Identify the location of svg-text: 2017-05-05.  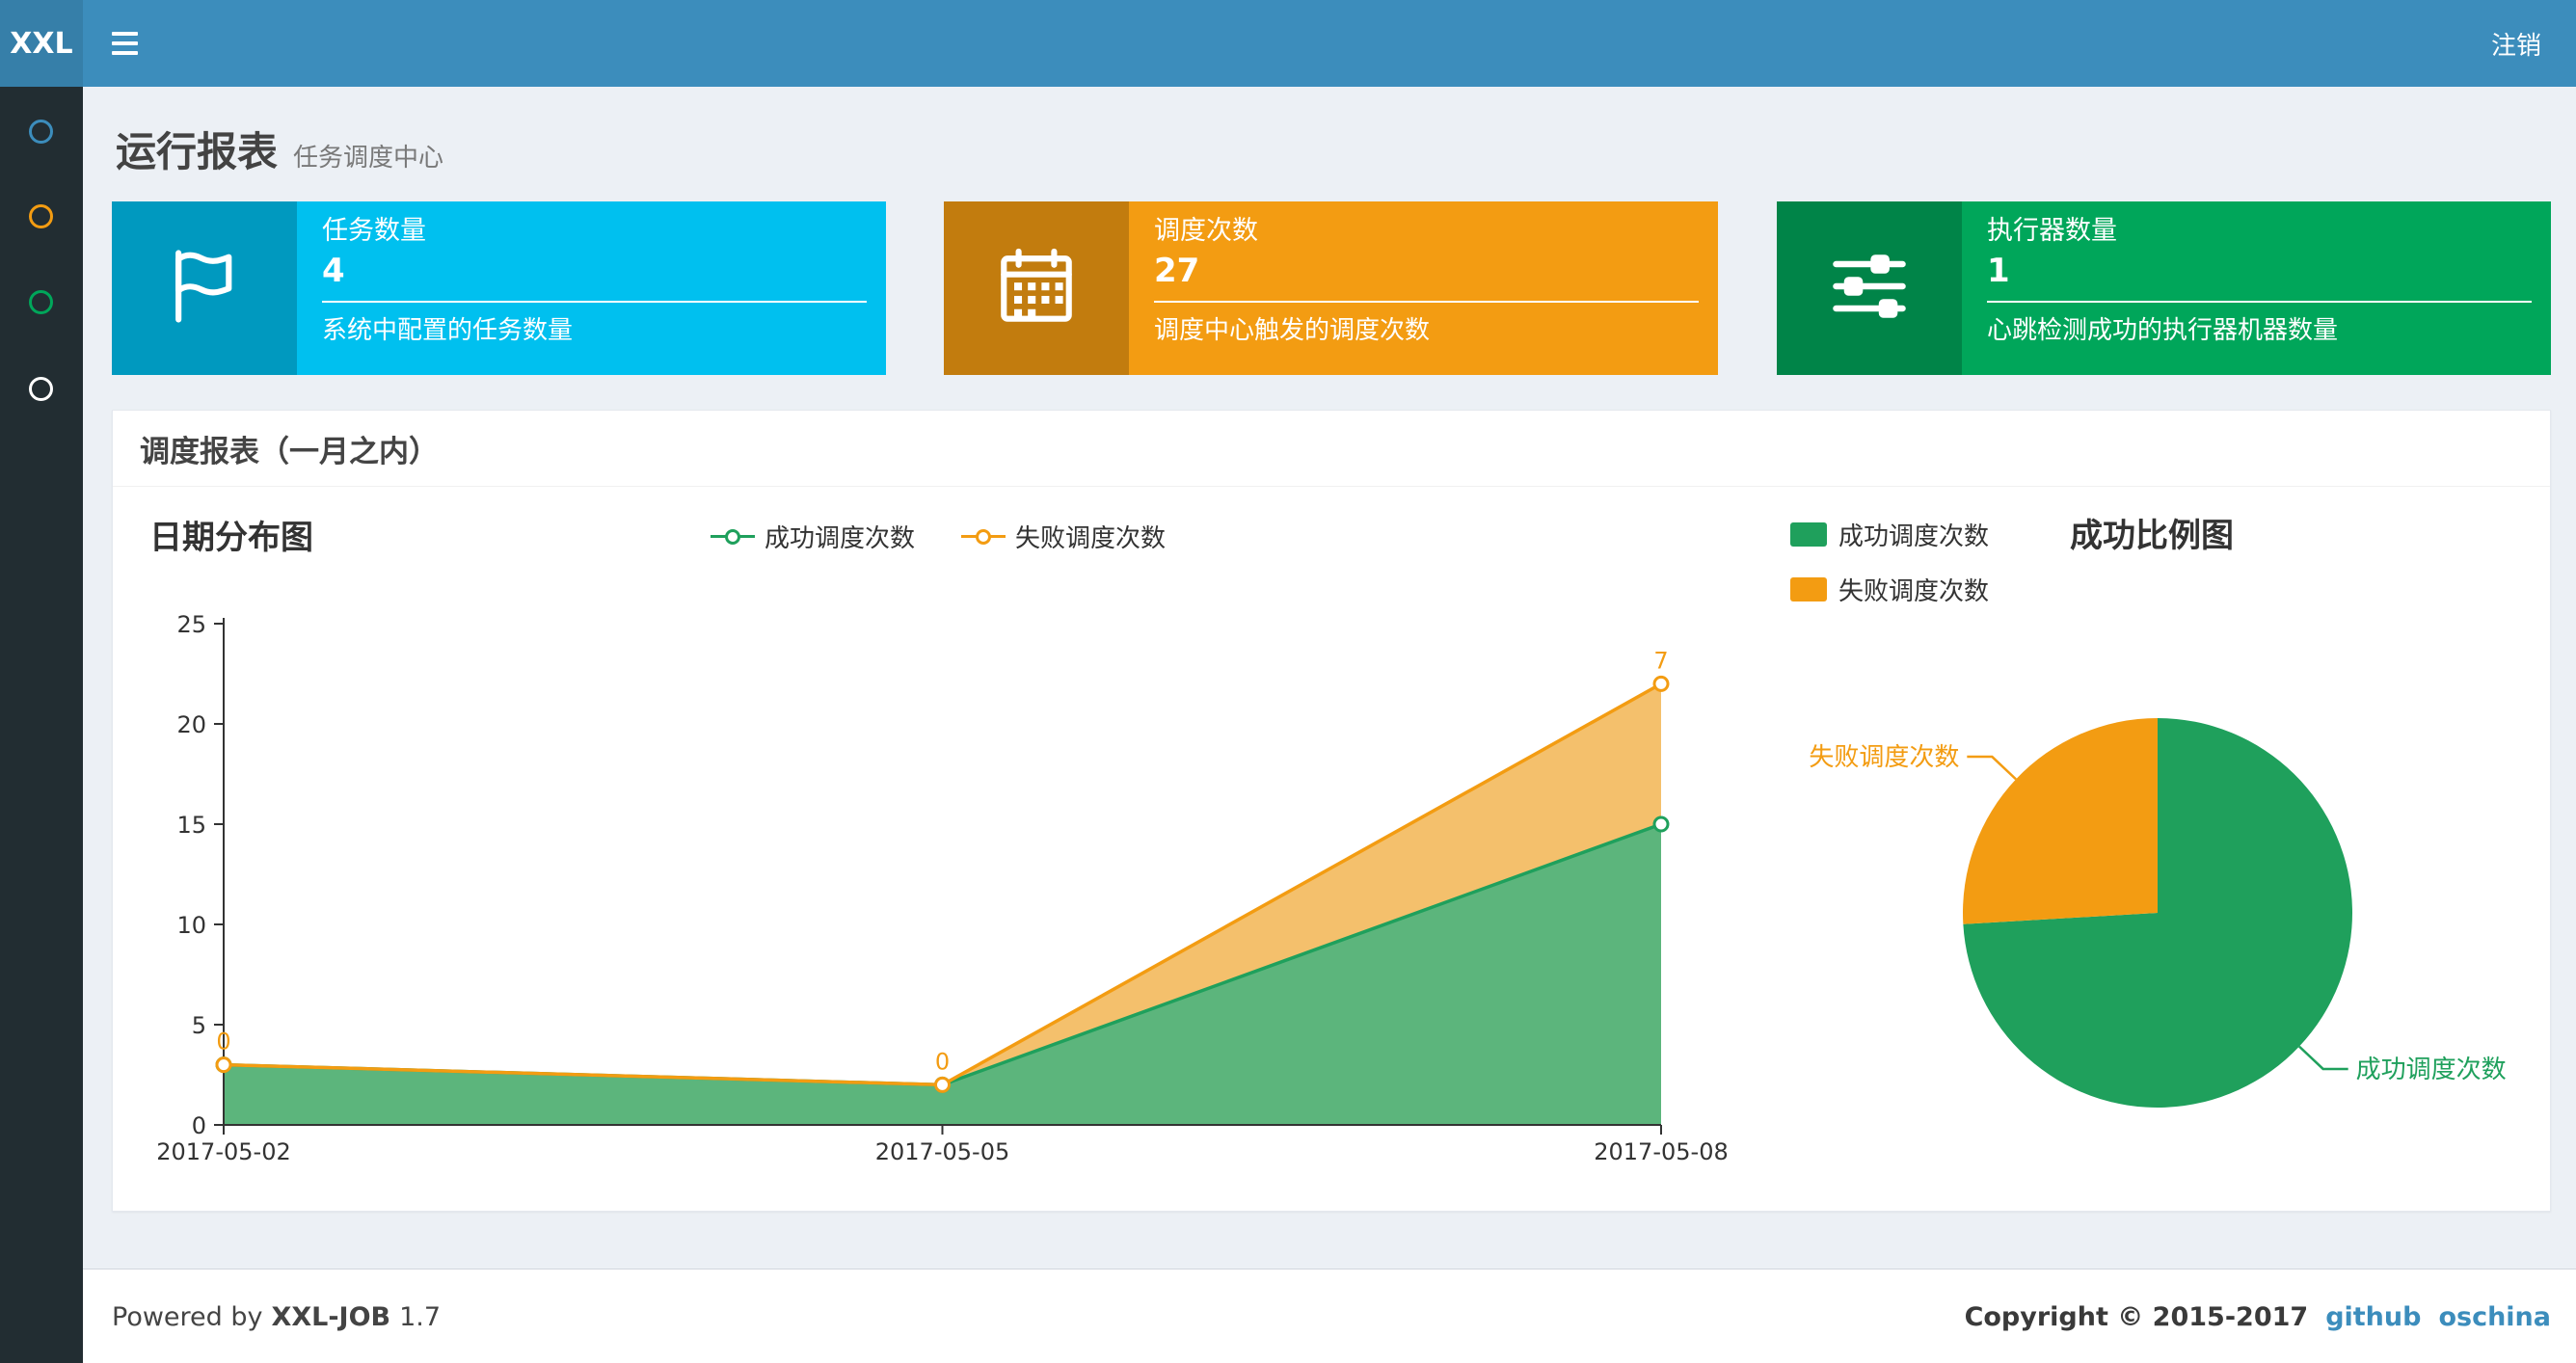
(942, 1151).